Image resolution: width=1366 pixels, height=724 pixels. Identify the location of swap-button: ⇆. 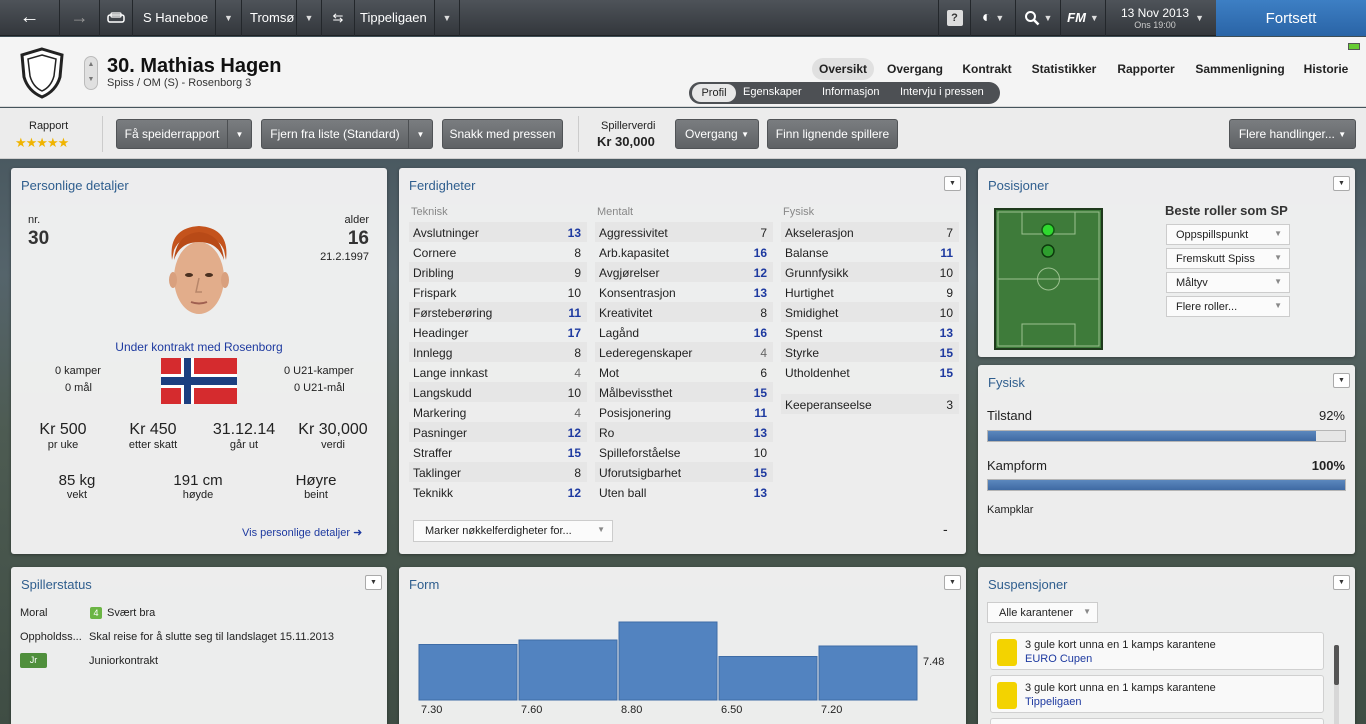
(338, 18).